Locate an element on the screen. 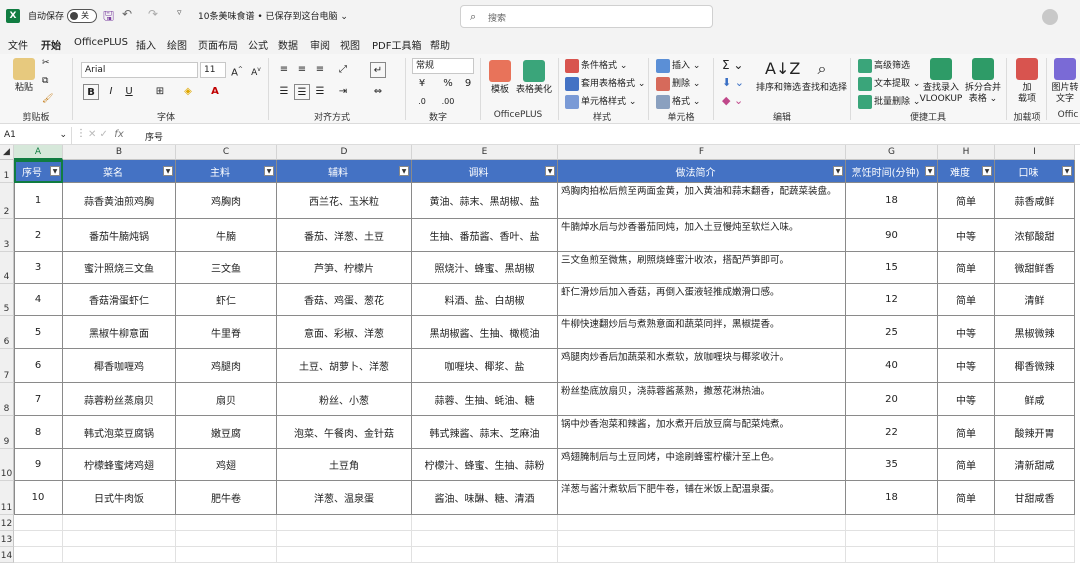  table-cell: 牛腩焯水后与炒香番茄同炖，加入土豆慢炖至软烂入味。 is located at coordinates (702, 235).